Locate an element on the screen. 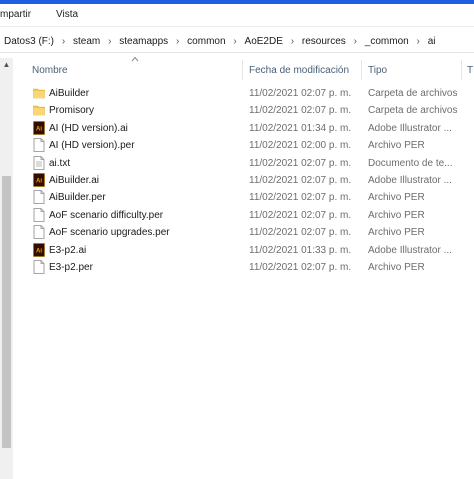 The height and width of the screenshot is (479, 474). file-name: Promisory is located at coordinates (72, 111).